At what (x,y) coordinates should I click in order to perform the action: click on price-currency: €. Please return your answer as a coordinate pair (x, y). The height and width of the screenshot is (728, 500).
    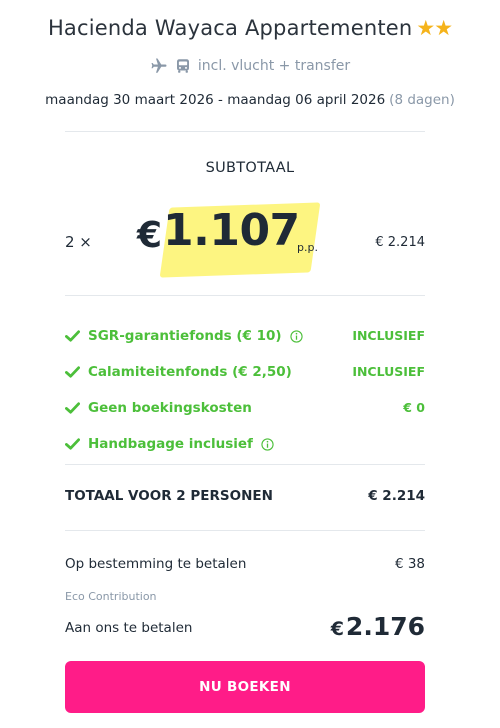
    Looking at the image, I should click on (150, 235).